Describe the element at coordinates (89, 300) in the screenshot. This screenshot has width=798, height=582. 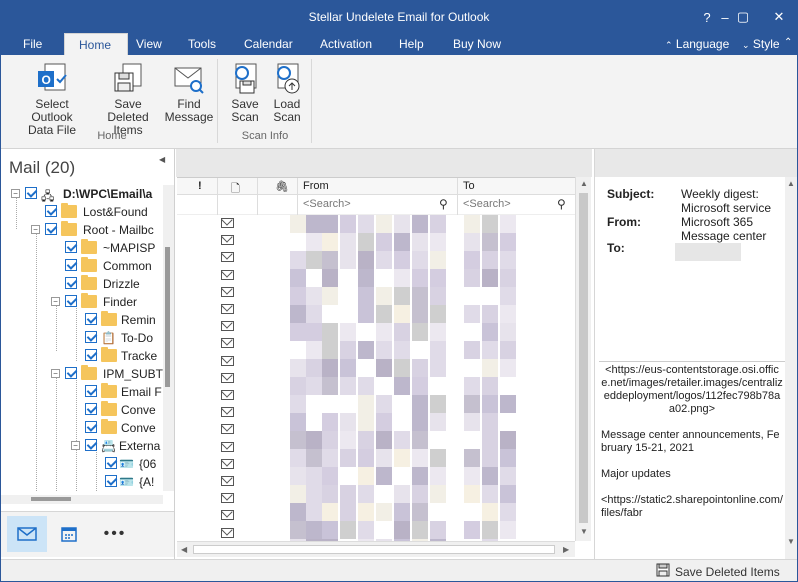
I see `folder-icon` at that location.